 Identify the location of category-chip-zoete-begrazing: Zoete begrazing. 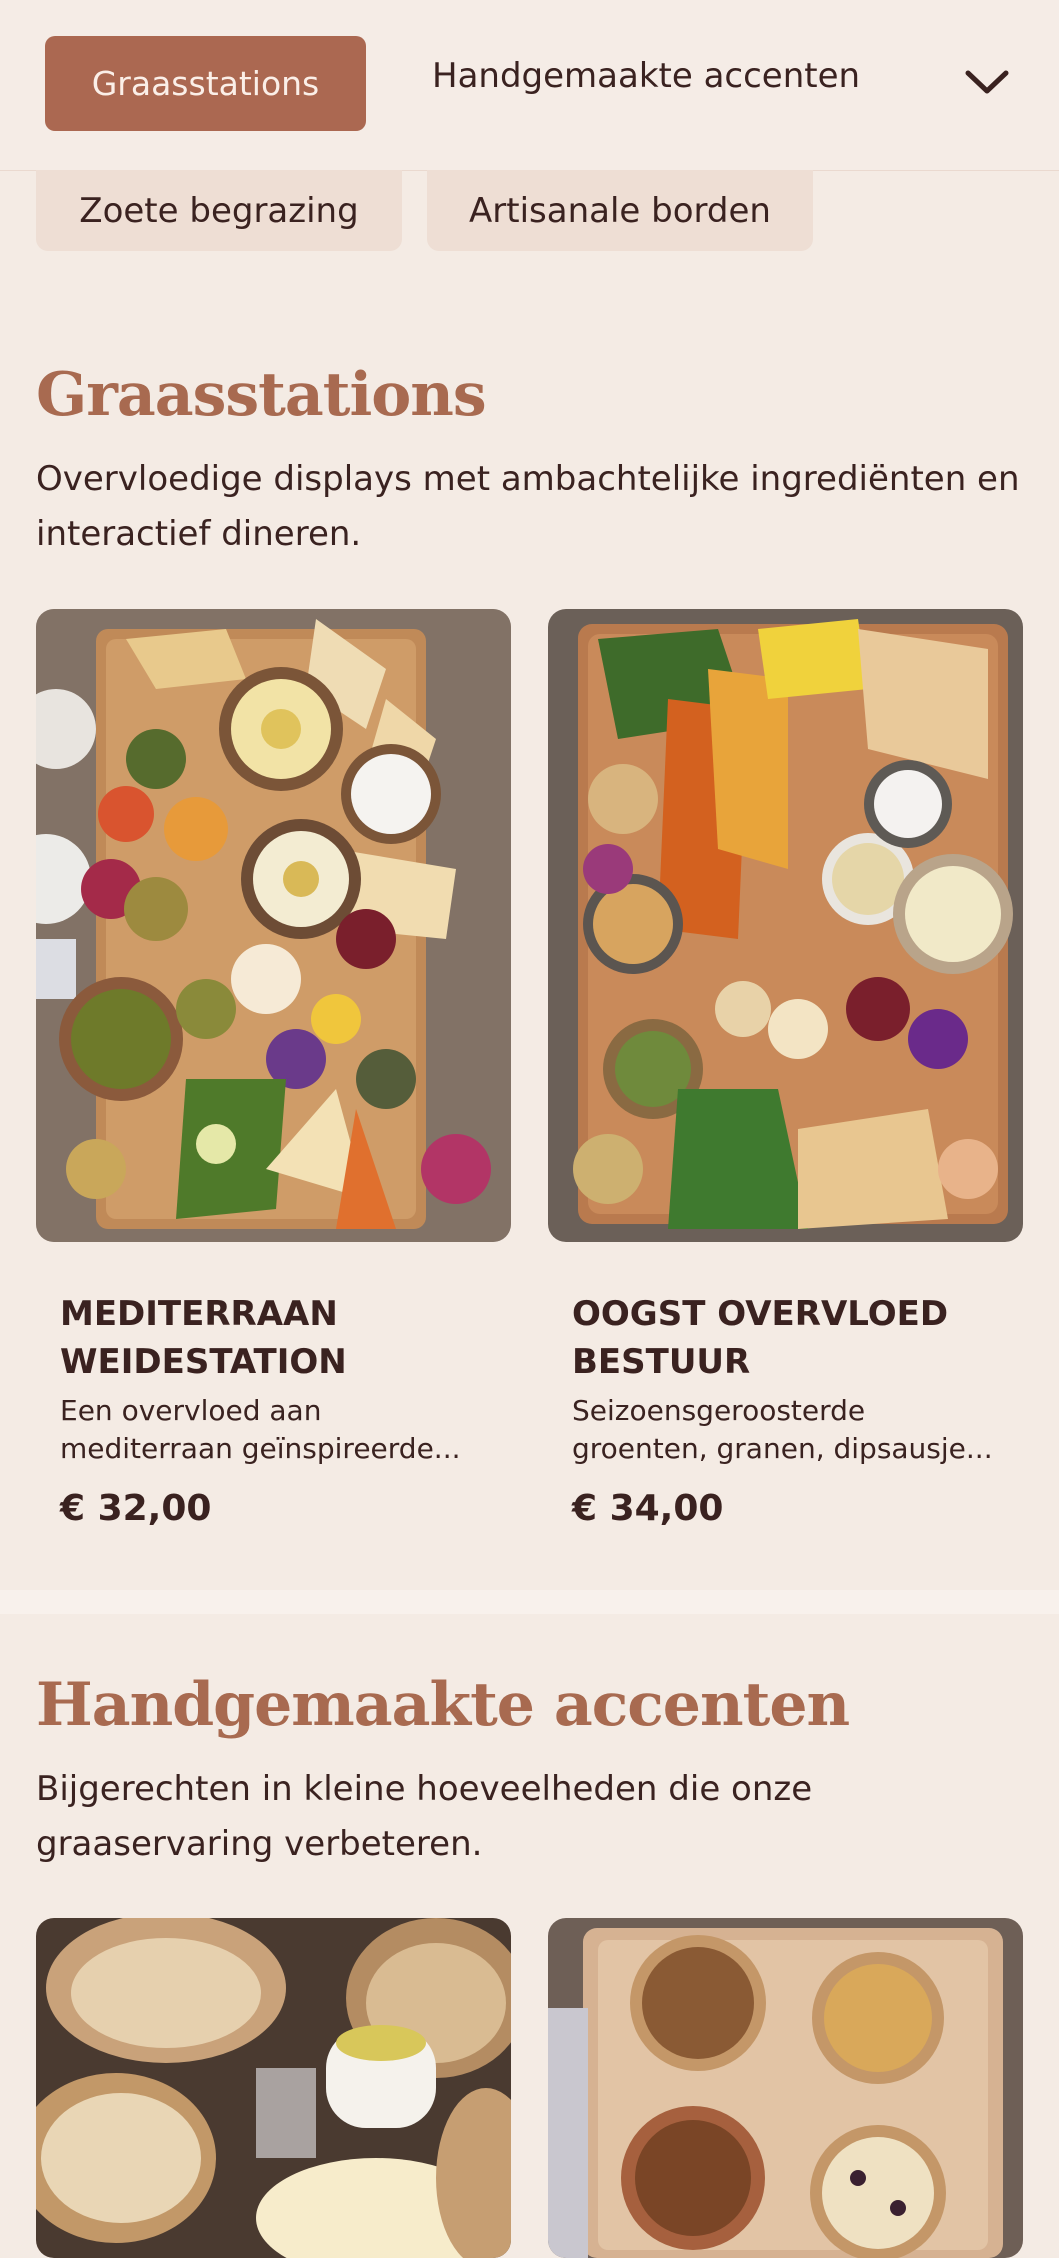
(219, 210).